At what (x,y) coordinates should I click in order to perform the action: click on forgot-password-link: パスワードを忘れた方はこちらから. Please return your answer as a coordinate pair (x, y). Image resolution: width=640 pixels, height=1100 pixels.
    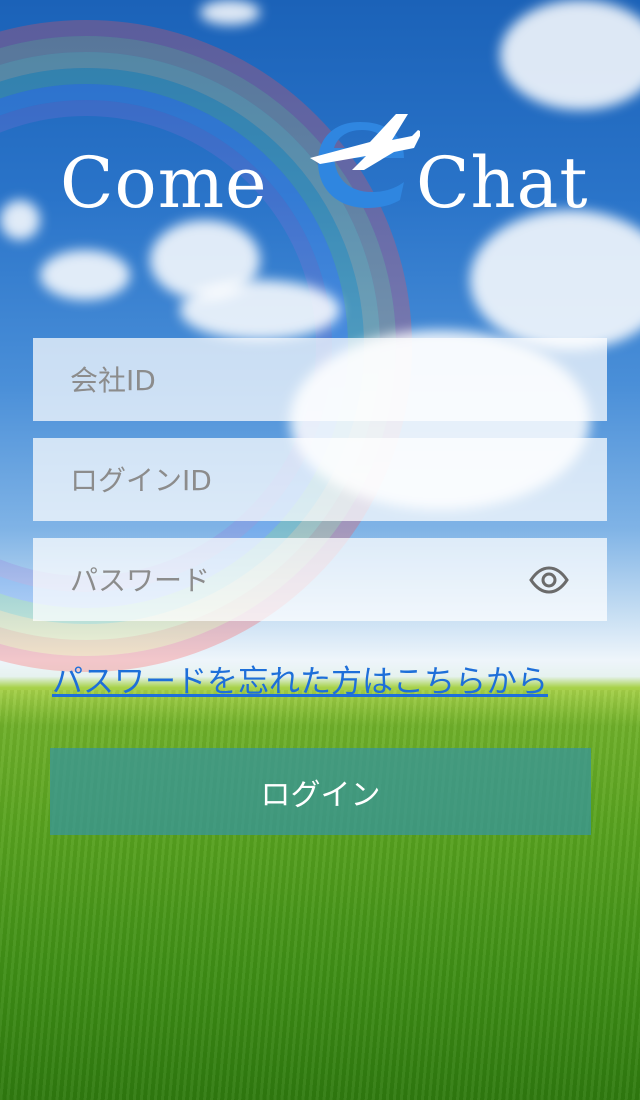
    Looking at the image, I should click on (322, 678).